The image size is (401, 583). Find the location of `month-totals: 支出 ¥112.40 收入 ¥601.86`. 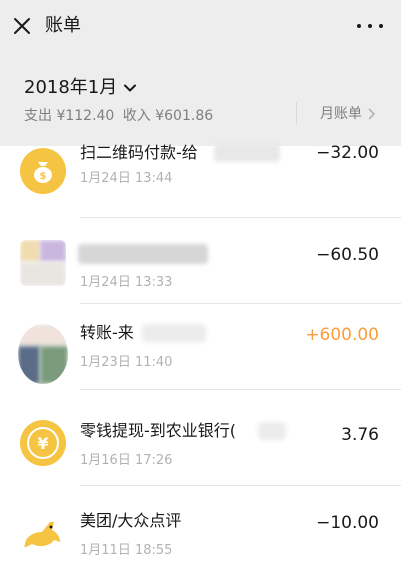

month-totals: 支出 ¥112.40 收入 ¥601.86 is located at coordinates (118, 116).